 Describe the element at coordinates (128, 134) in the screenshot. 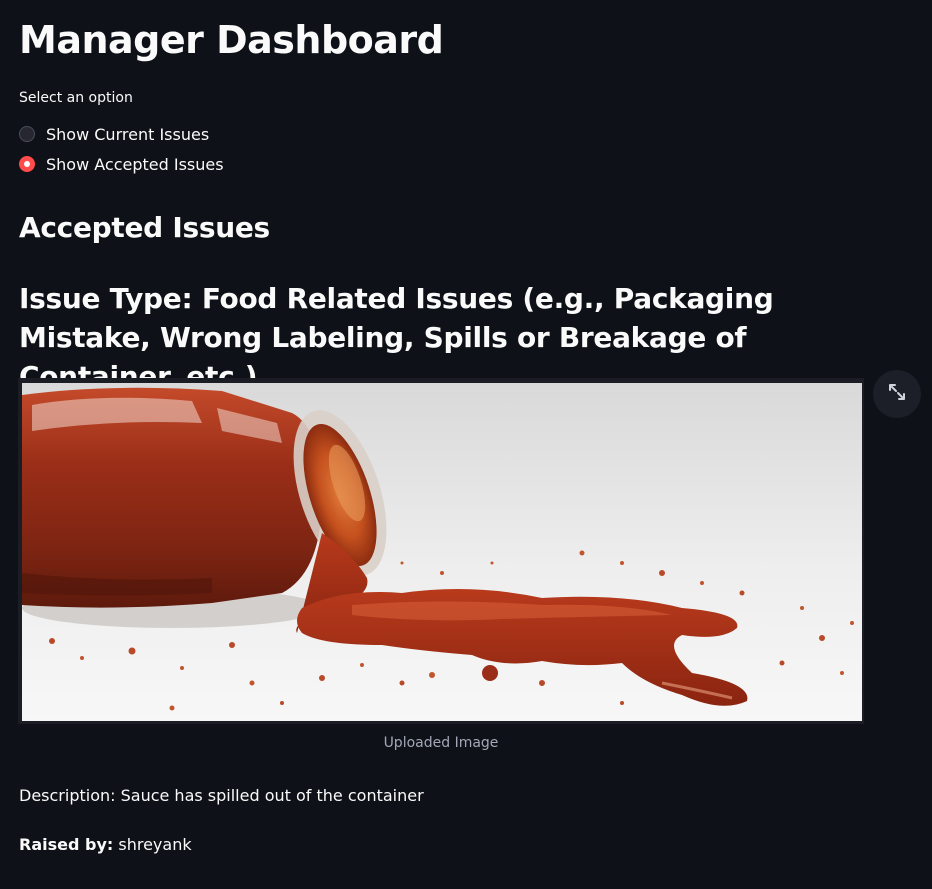

I see `radio-option-label: Show Current Issues` at that location.